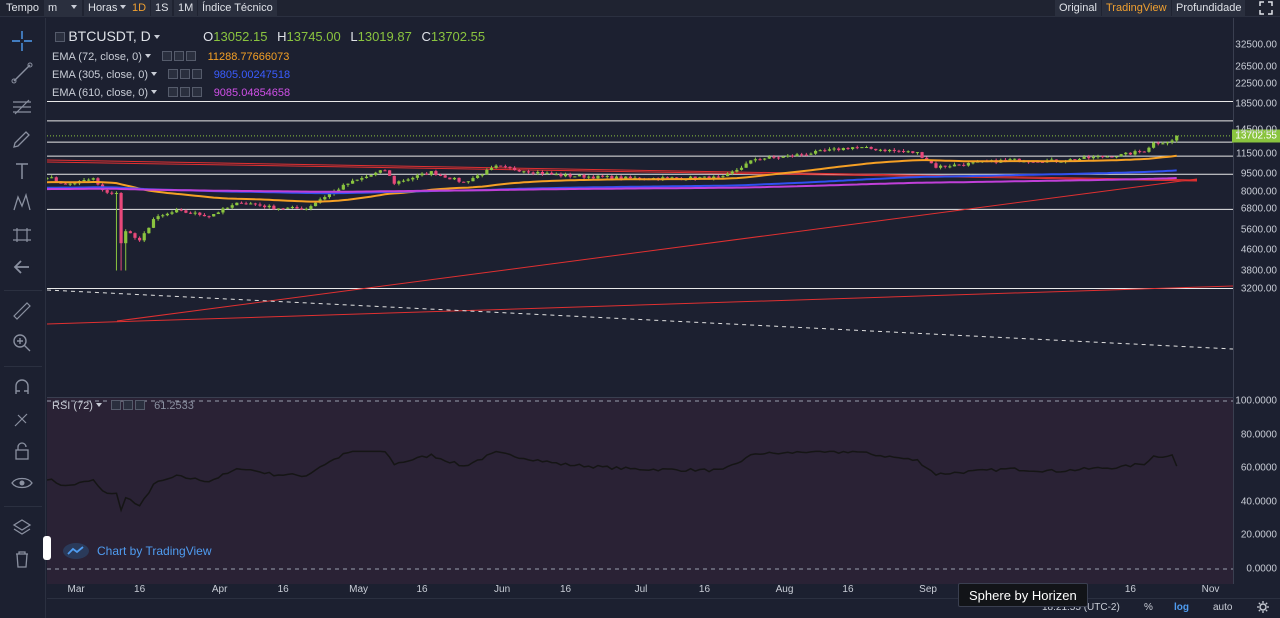 This screenshot has height=618, width=1280. What do you see at coordinates (928, 589) in the screenshot?
I see `time-axis-label: Sep` at bounding box center [928, 589].